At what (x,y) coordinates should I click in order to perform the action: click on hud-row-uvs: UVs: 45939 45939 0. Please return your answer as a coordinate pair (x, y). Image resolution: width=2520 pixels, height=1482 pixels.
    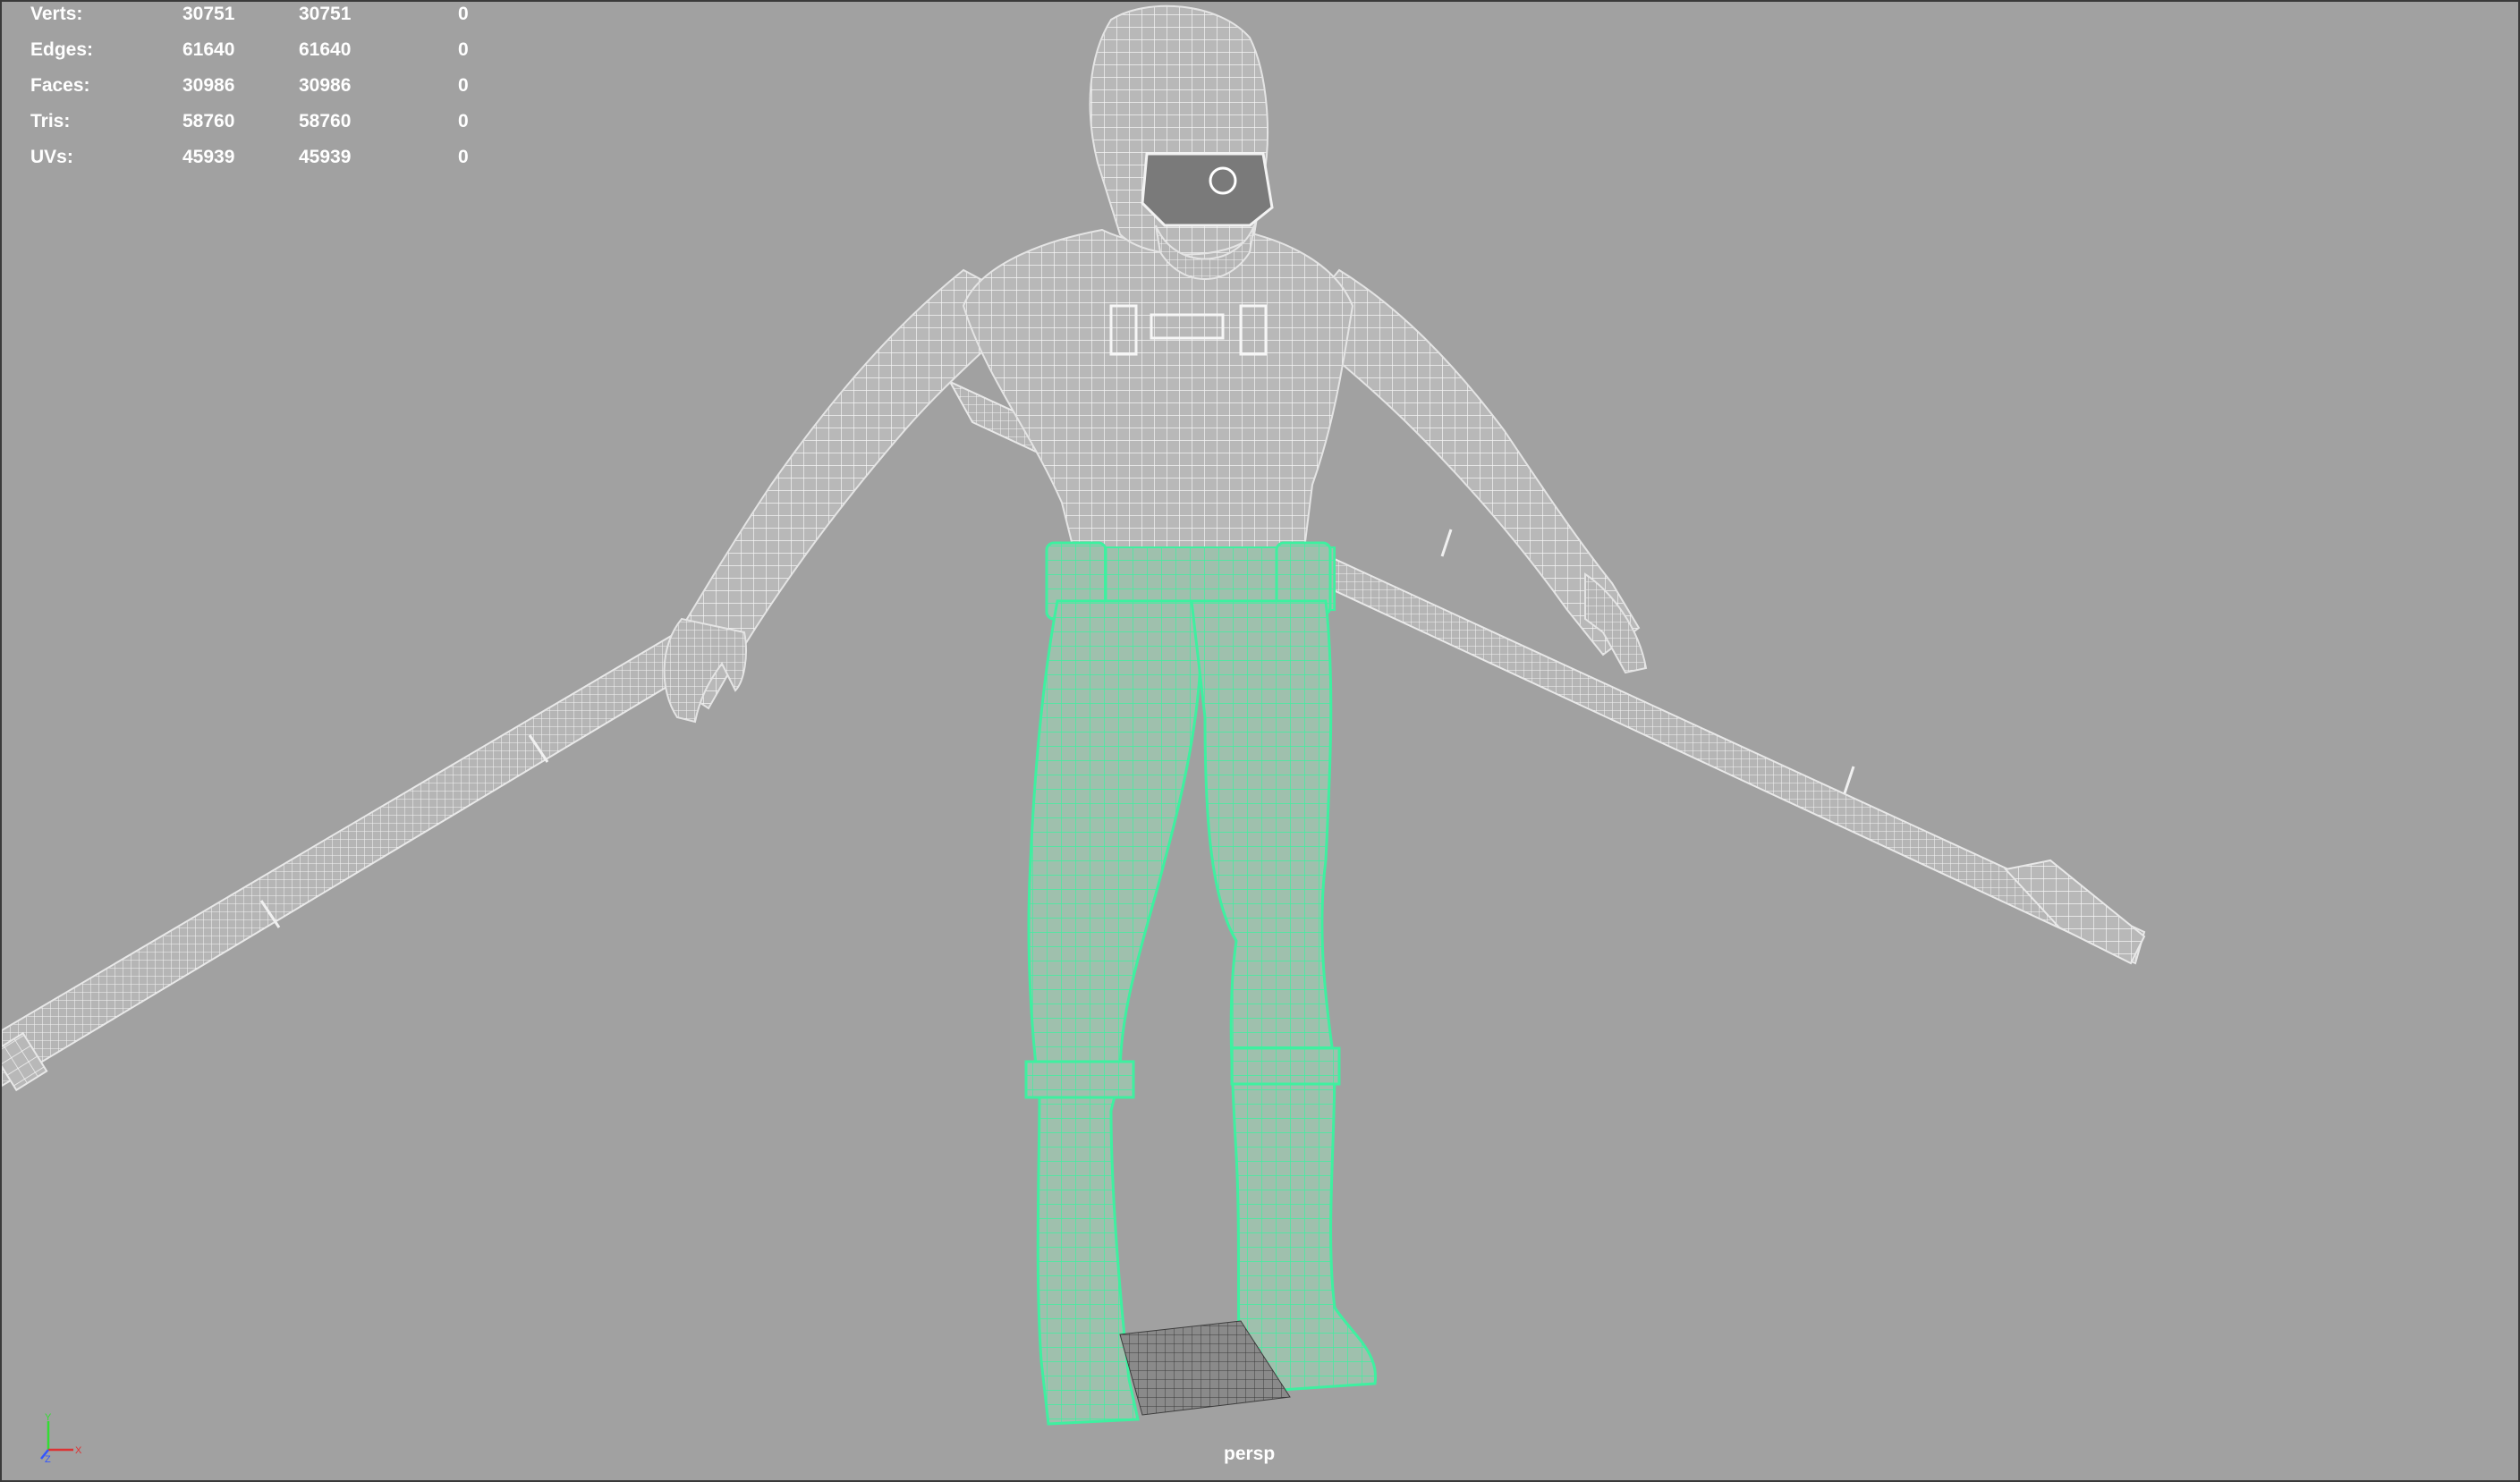
    Looking at the image, I should click on (252, 159).